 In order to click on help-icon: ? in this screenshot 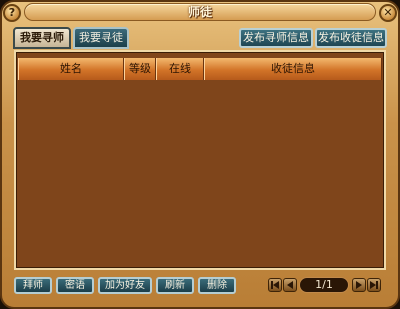, I will do `click(12, 12)`.